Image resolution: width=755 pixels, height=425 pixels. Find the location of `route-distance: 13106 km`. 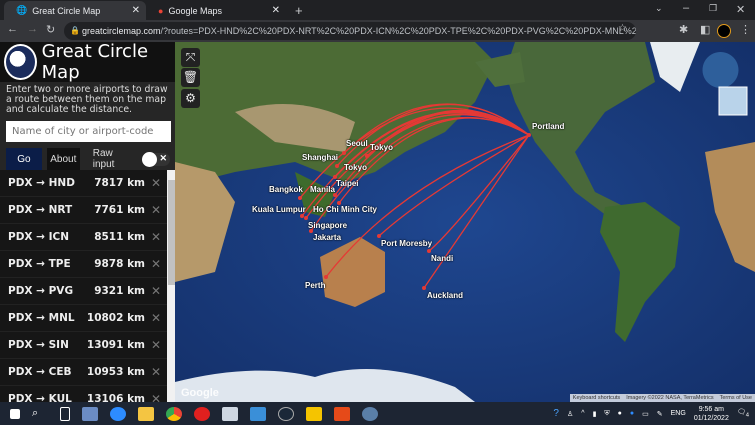

route-distance: 13106 km is located at coordinates (115, 397).